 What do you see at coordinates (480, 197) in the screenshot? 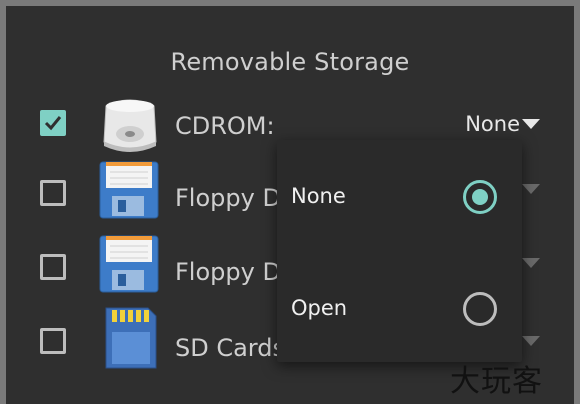
I see `radio-selected-icon` at bounding box center [480, 197].